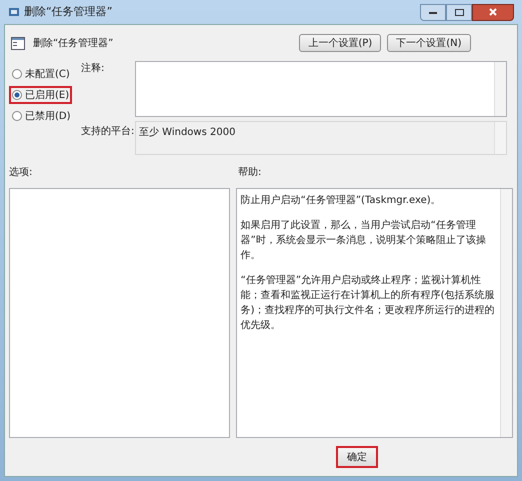 The width and height of the screenshot is (522, 481). What do you see at coordinates (73, 43) in the screenshot?
I see `setting-title: 删除“任务管理器”` at bounding box center [73, 43].